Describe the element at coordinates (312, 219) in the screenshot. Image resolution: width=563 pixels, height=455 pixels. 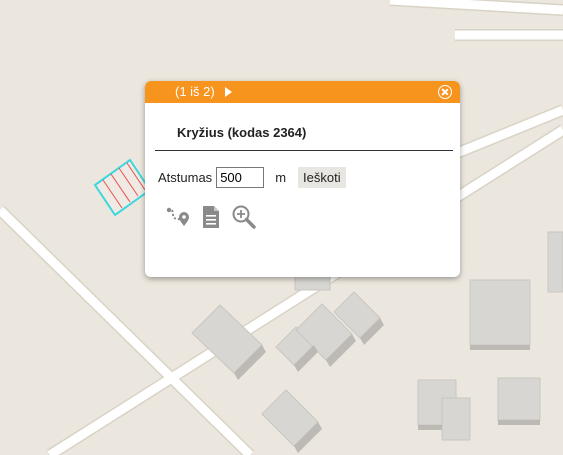
I see `tool-icons` at that location.